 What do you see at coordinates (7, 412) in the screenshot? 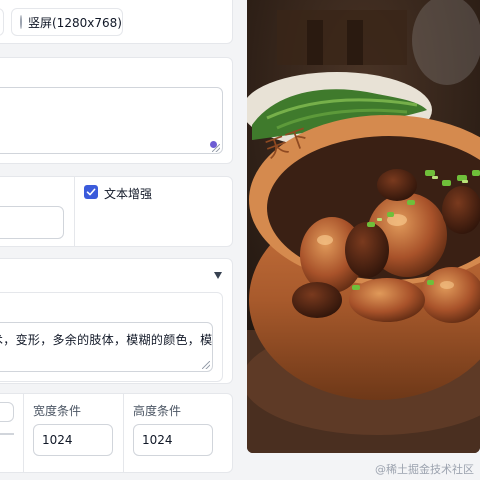
I see `size-partial-input` at bounding box center [7, 412].